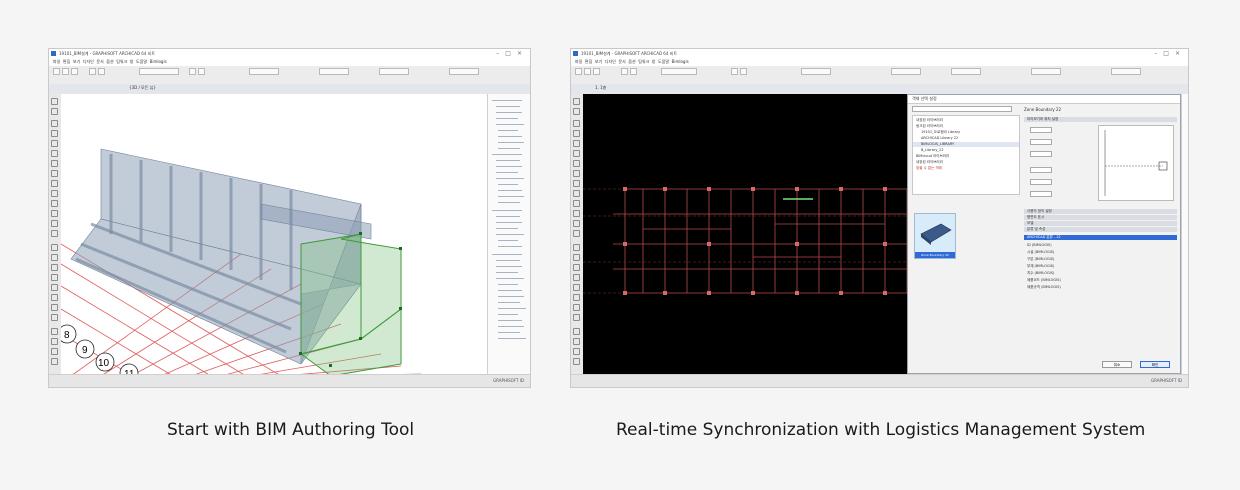 The height and width of the screenshot is (490, 1240). I want to click on object-preview: Zone Boundary 22, so click(935, 236).